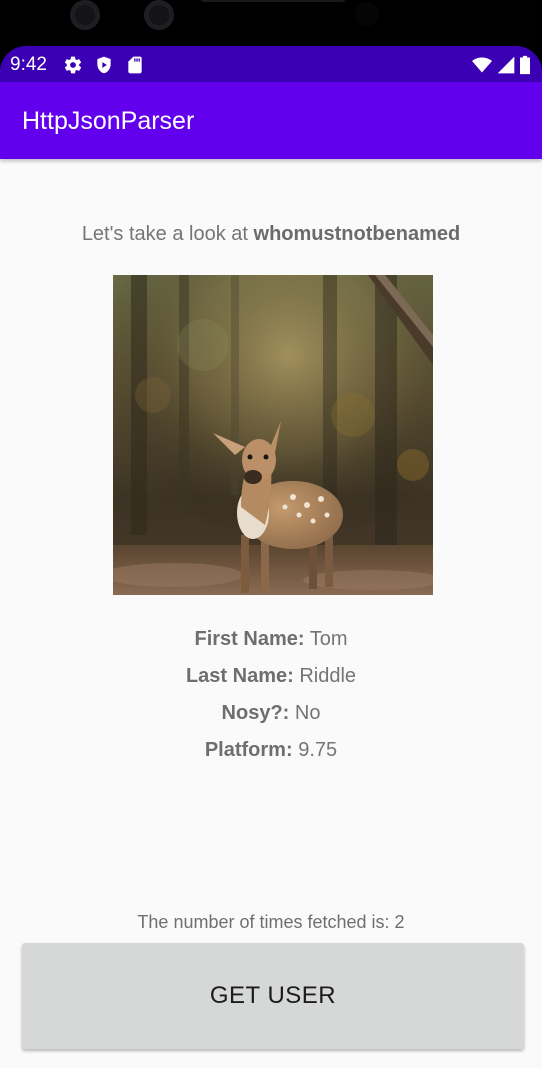 This screenshot has width=542, height=1068. I want to click on intro-prefix: Let's take a look at, so click(167, 234).